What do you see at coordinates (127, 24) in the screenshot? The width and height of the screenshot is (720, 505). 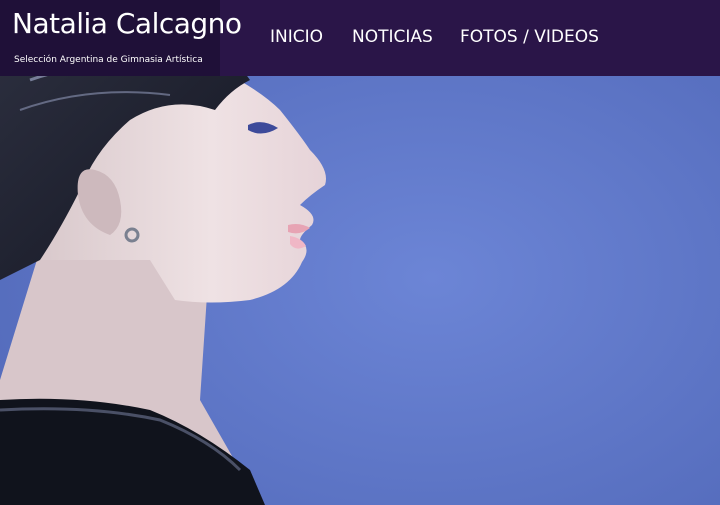 I see `site-title: Natalia Calcagno` at bounding box center [127, 24].